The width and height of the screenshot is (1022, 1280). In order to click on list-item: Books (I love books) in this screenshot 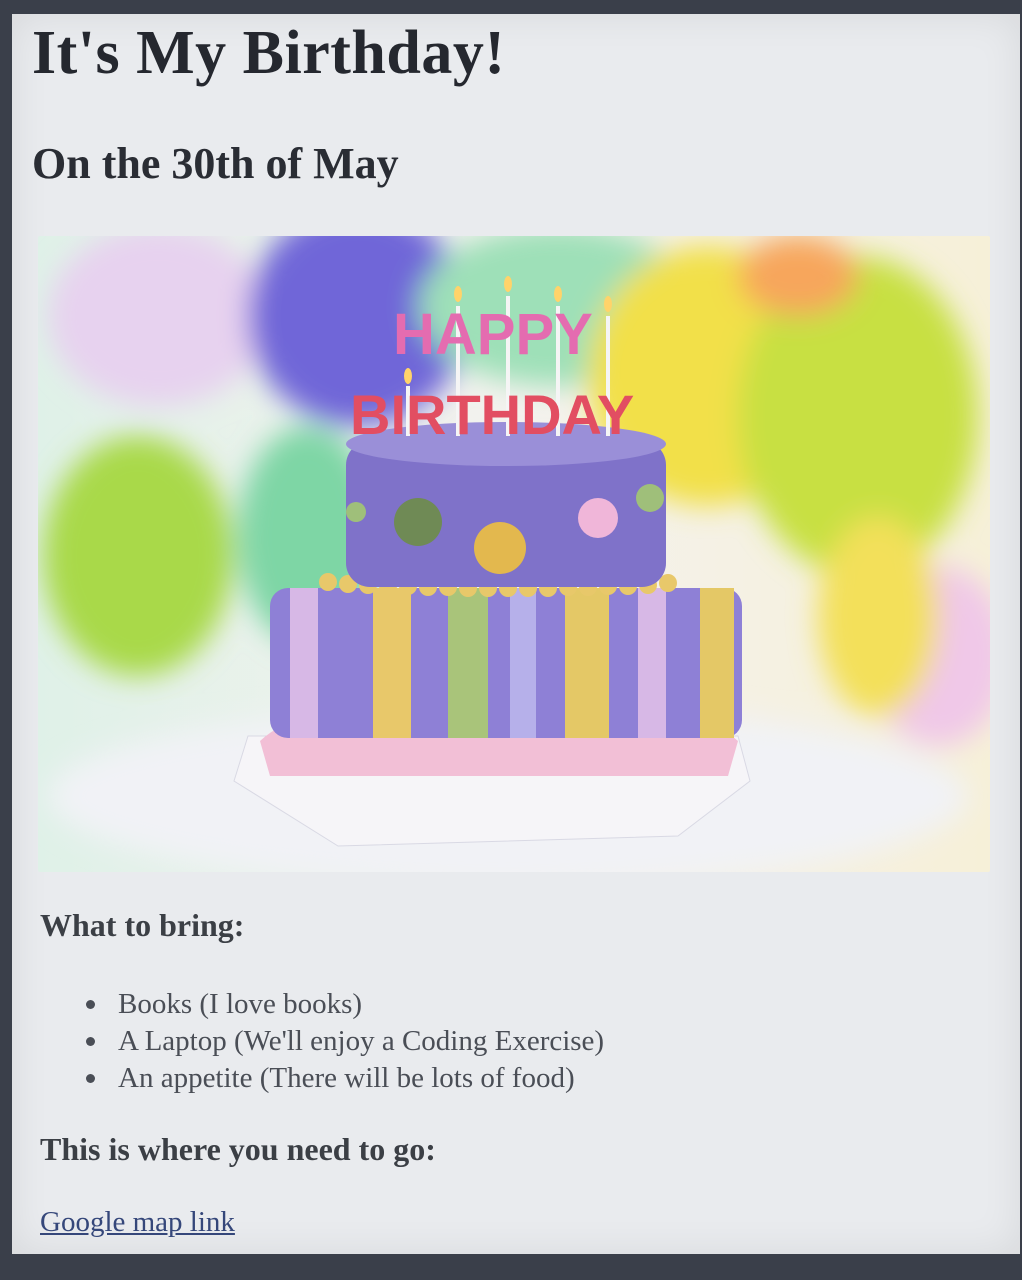, I will do `click(345, 1004)`.